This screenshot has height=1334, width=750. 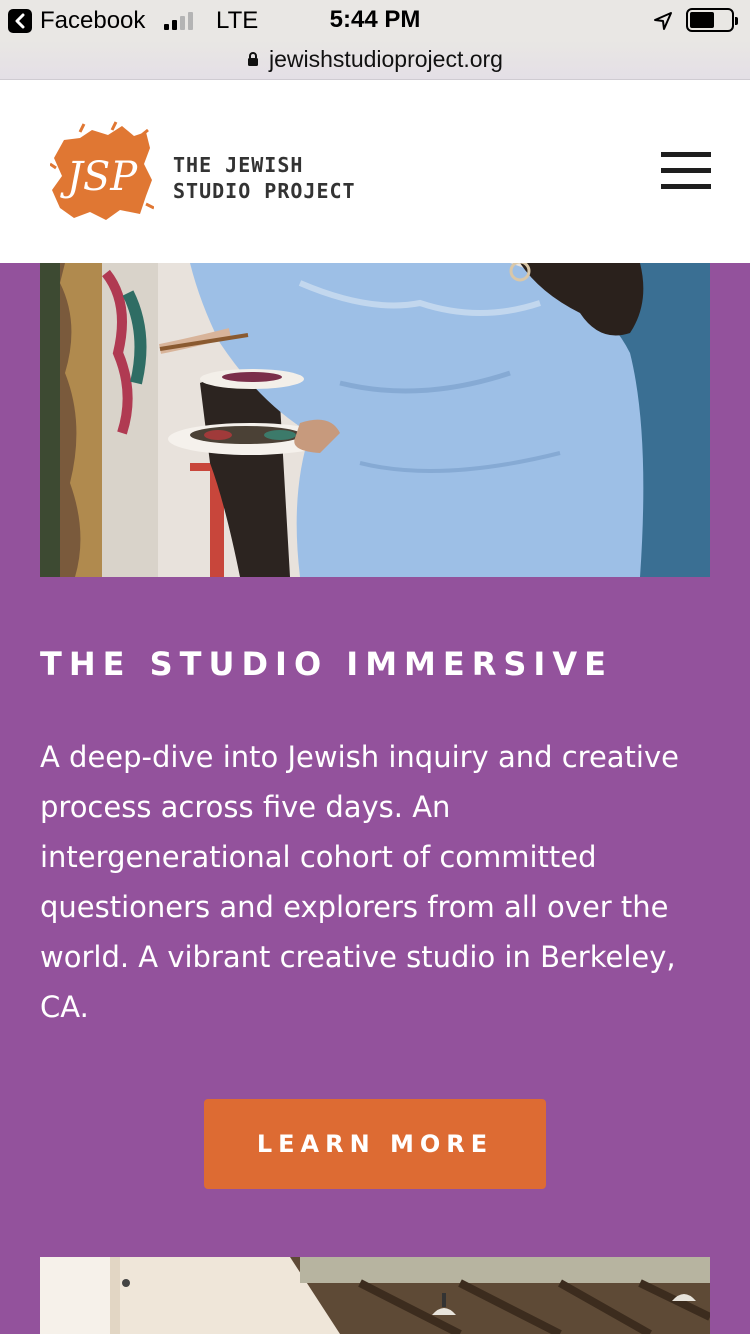 I want to click on battery-icon, so click(x=712, y=20).